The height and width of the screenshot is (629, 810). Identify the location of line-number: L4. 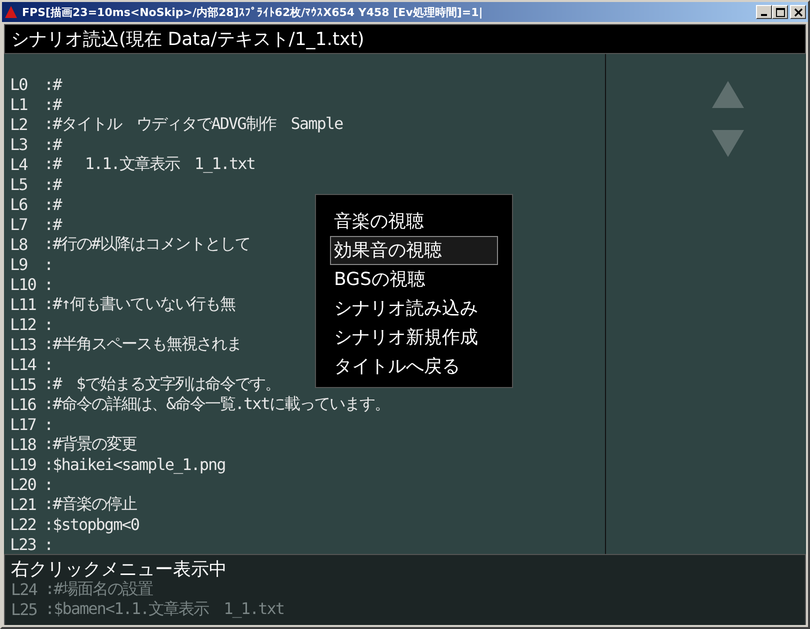
(19, 164).